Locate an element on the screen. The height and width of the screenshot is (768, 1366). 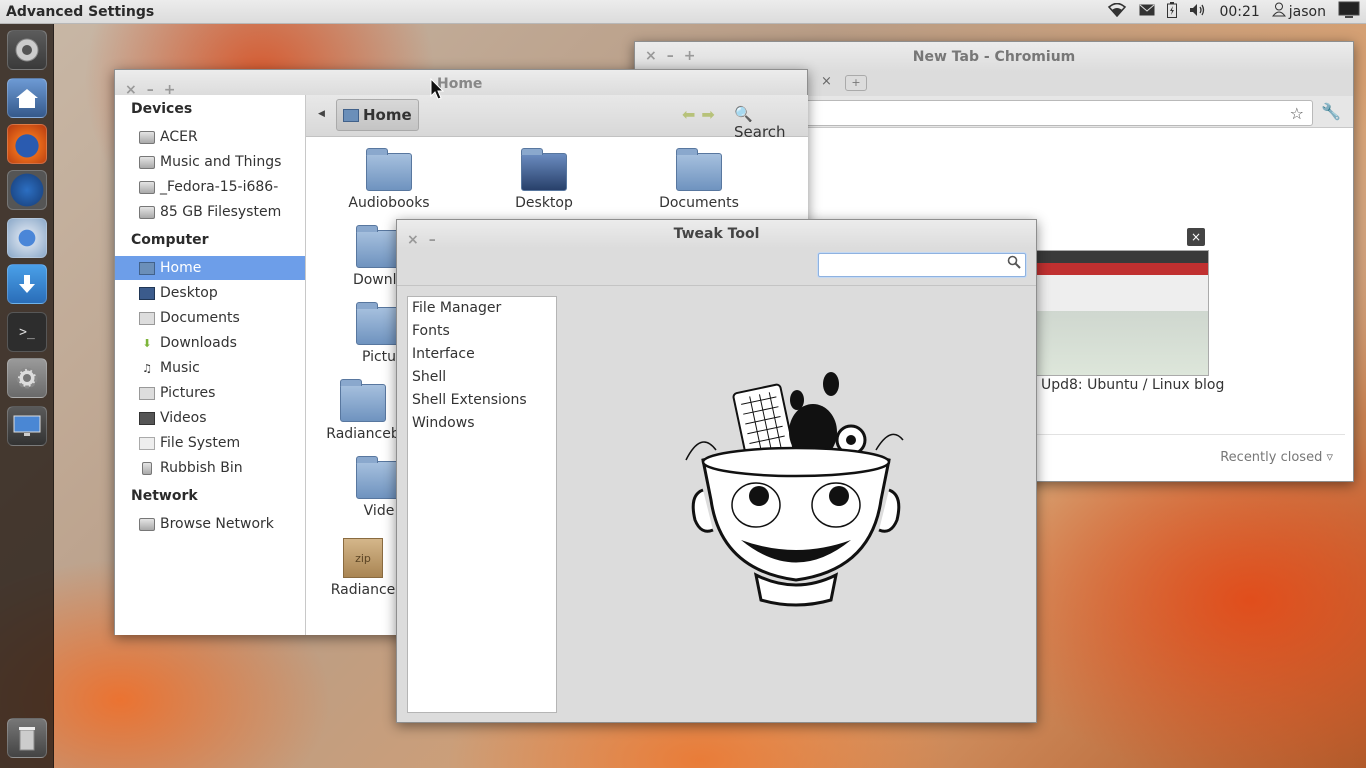
sidebar-item-desktop: Desktop is located at coordinates (210, 293).